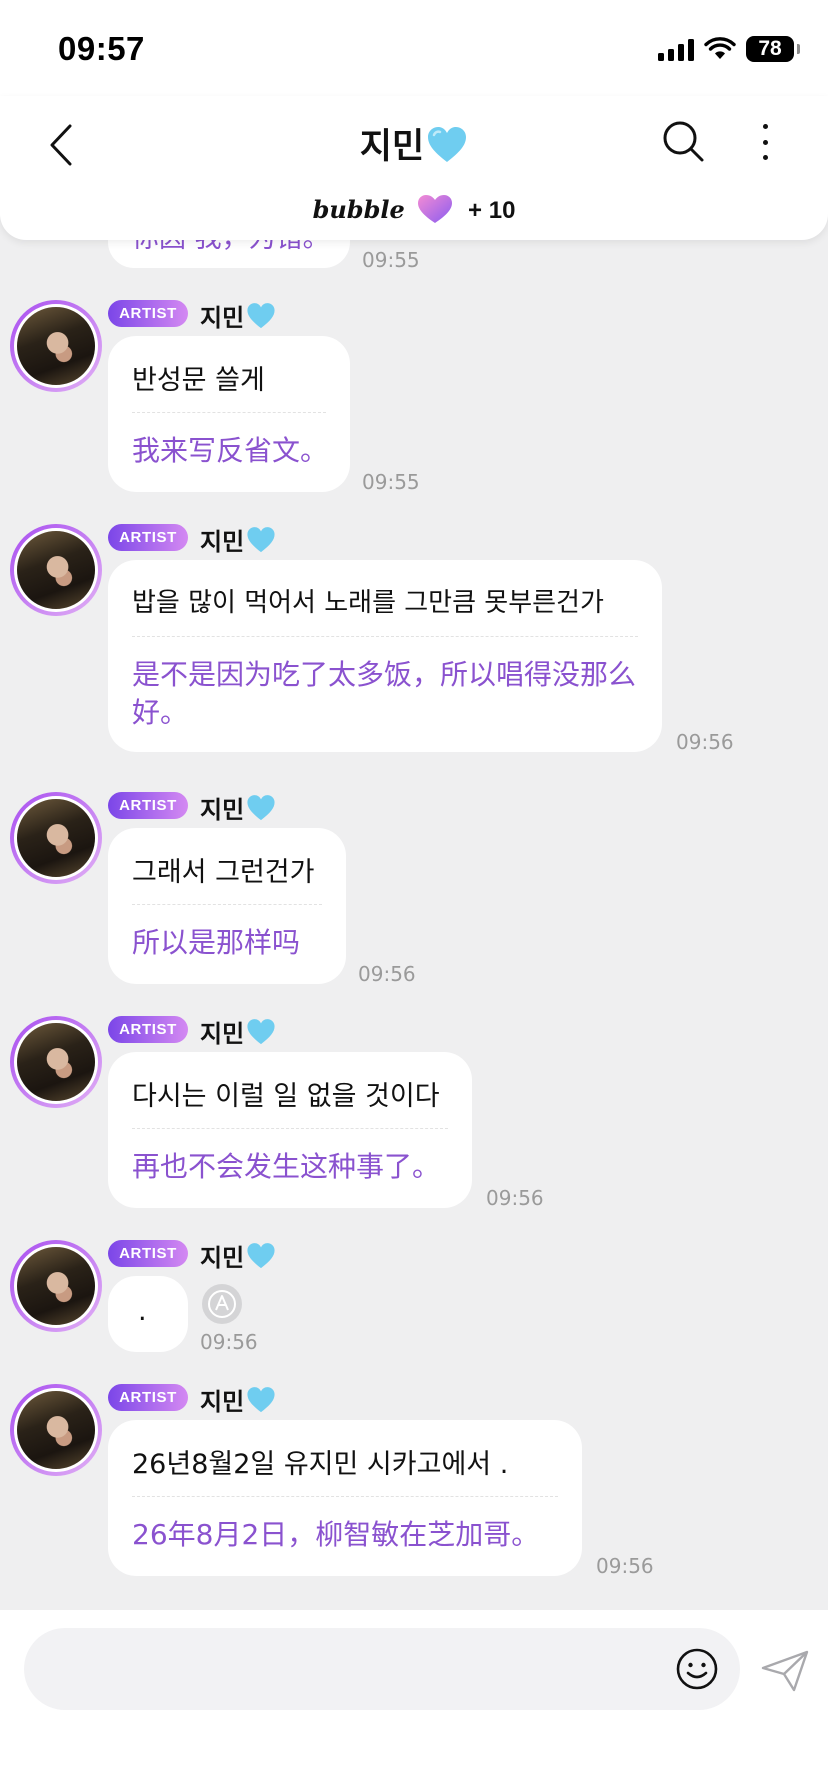 This screenshot has height=1792, width=828. What do you see at coordinates (676, 49) in the screenshot?
I see `signal-icon` at bounding box center [676, 49].